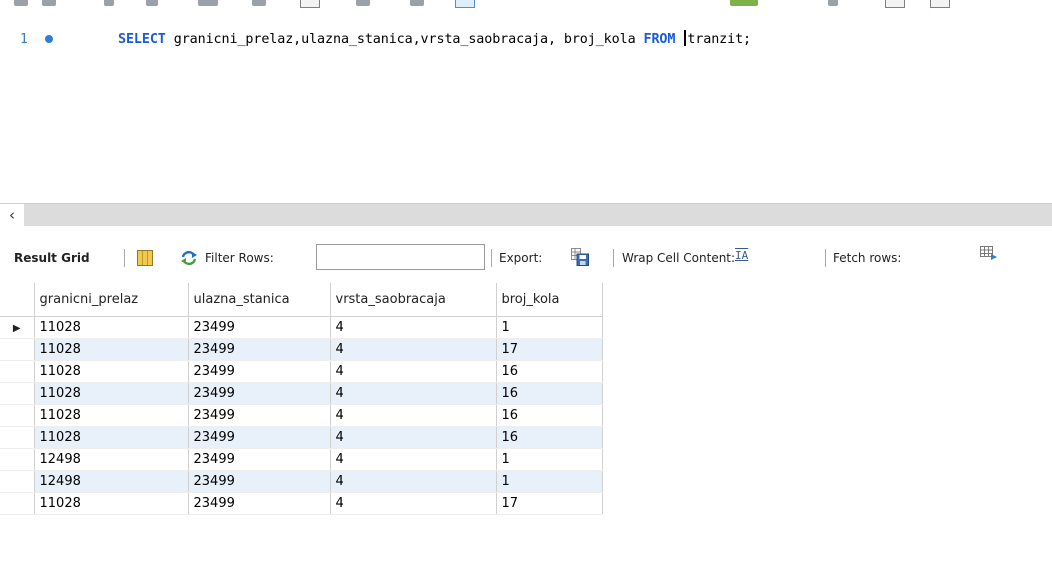  Describe the element at coordinates (189, 258) in the screenshot. I see `refresh-icon` at that location.